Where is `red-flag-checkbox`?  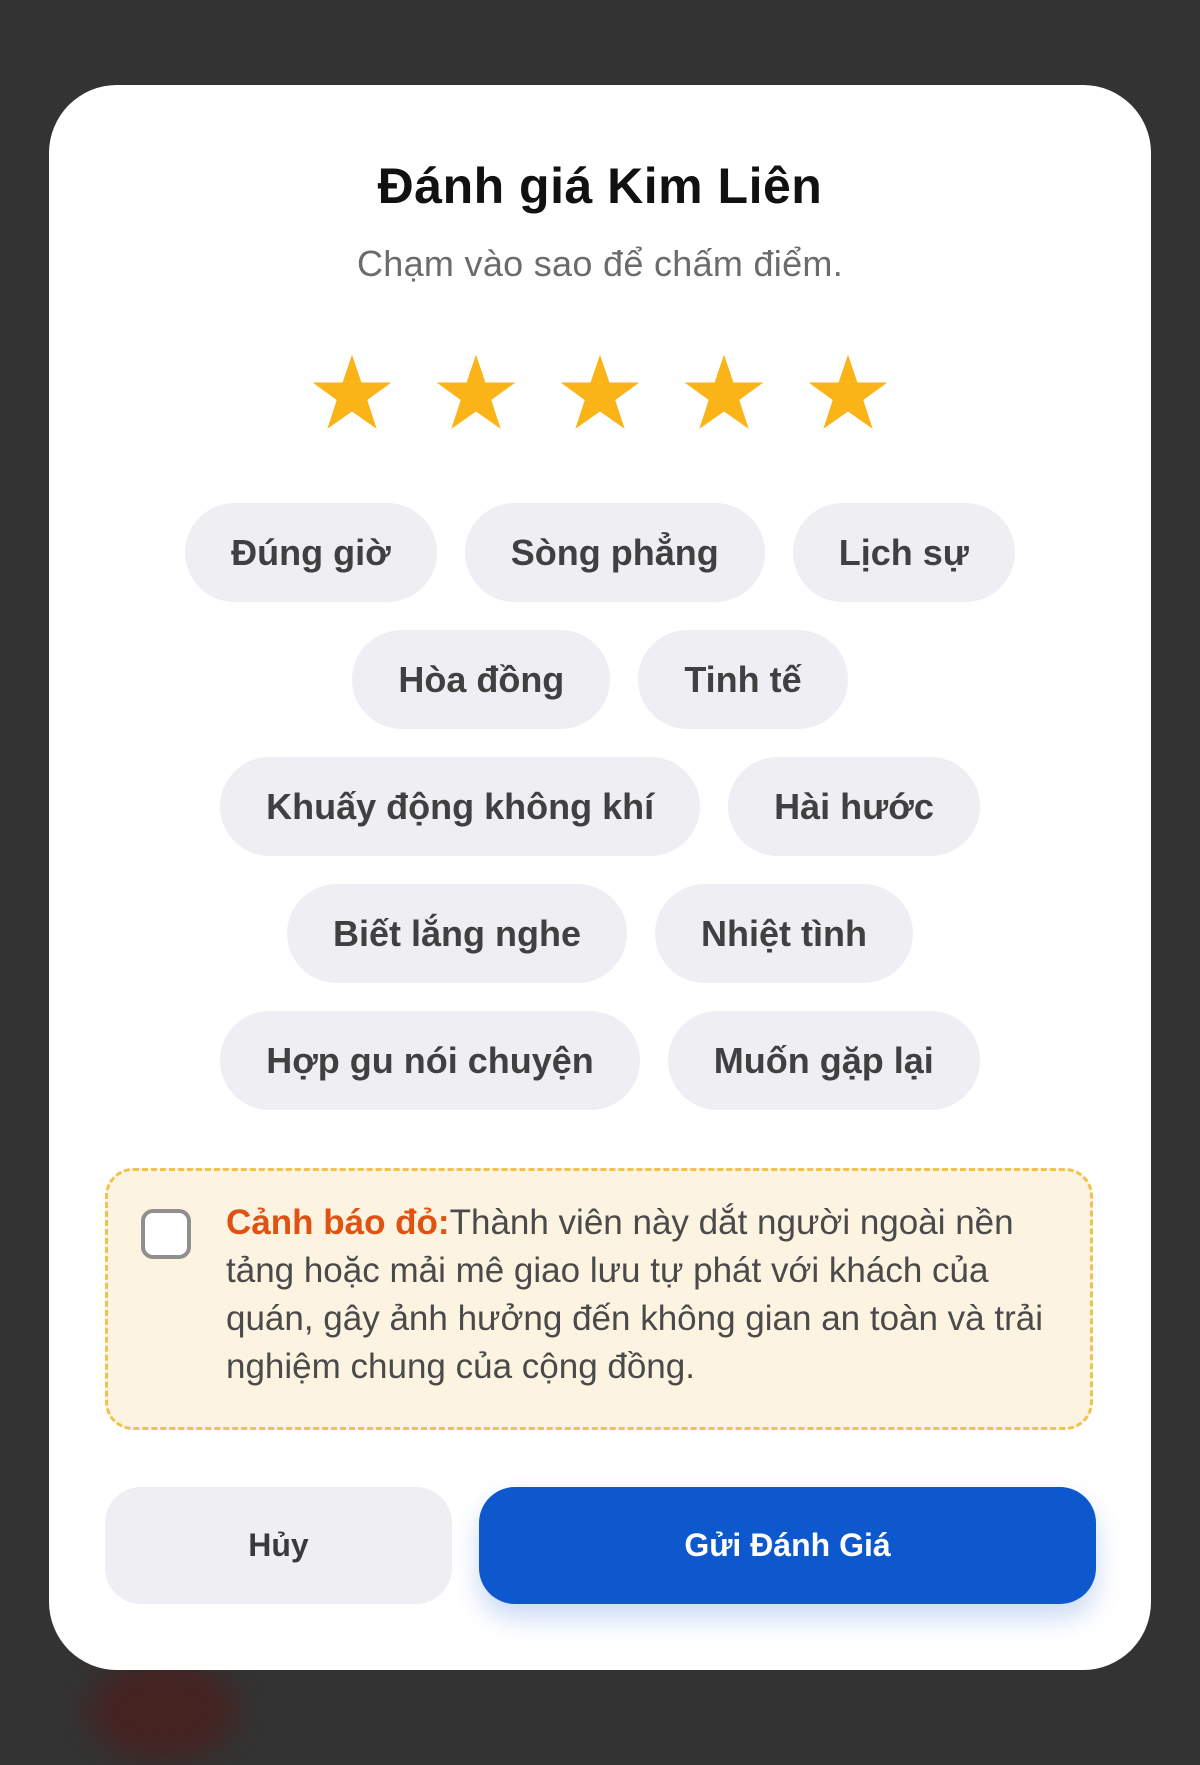 red-flag-checkbox is located at coordinates (166, 1234).